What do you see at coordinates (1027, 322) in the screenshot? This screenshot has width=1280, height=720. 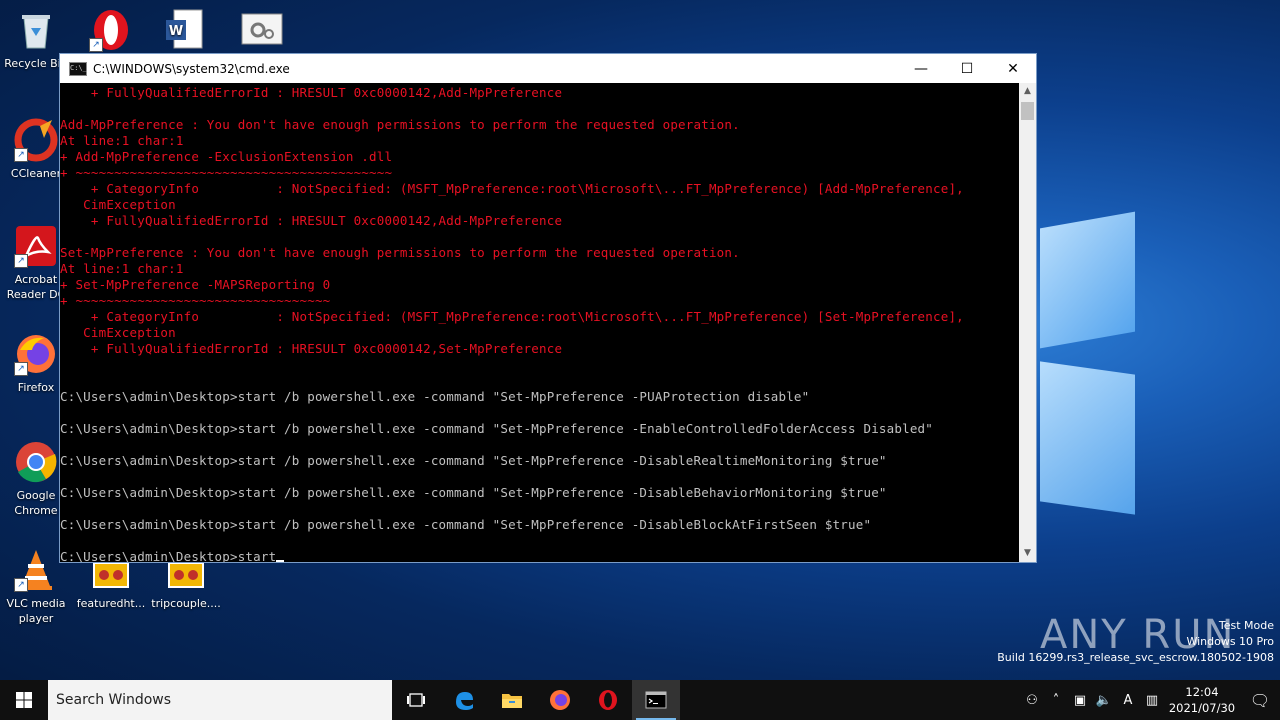 I see `vertical-scrollbar: ▲ ▼` at bounding box center [1027, 322].